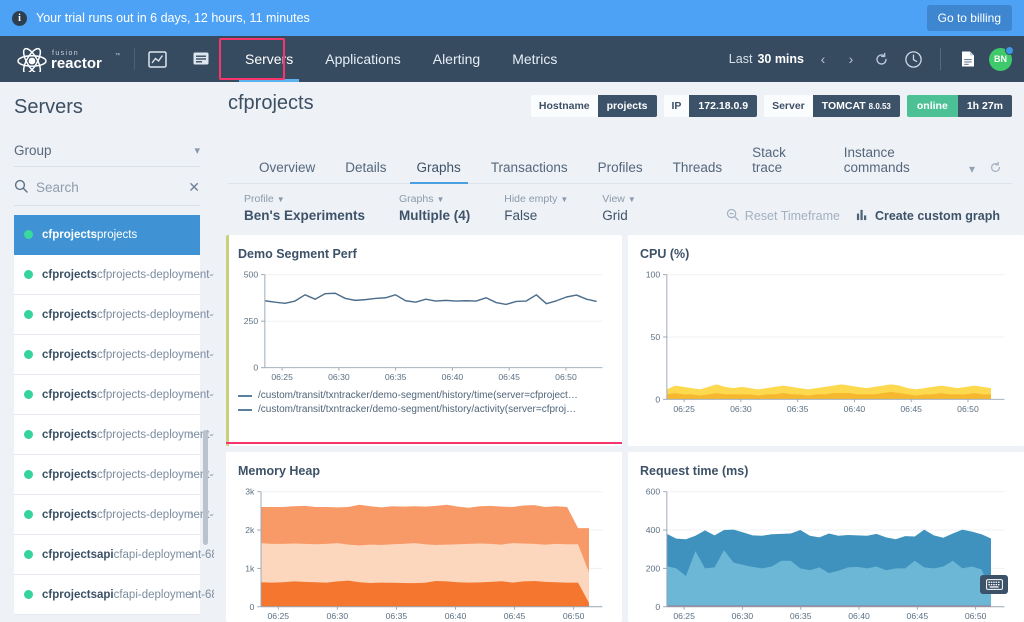 The image size is (1024, 622). What do you see at coordinates (937, 215) in the screenshot?
I see `create-custom-graph-label: Create custom graph` at bounding box center [937, 215].